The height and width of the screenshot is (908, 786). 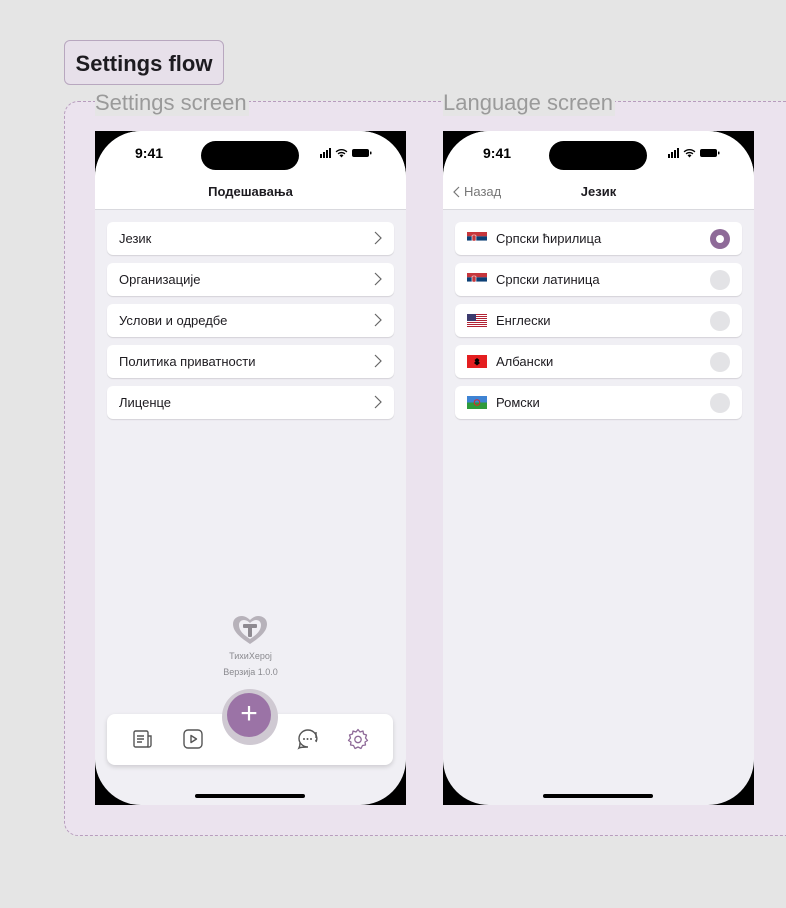 What do you see at coordinates (720, 239) in the screenshot?
I see `radio-selected` at bounding box center [720, 239].